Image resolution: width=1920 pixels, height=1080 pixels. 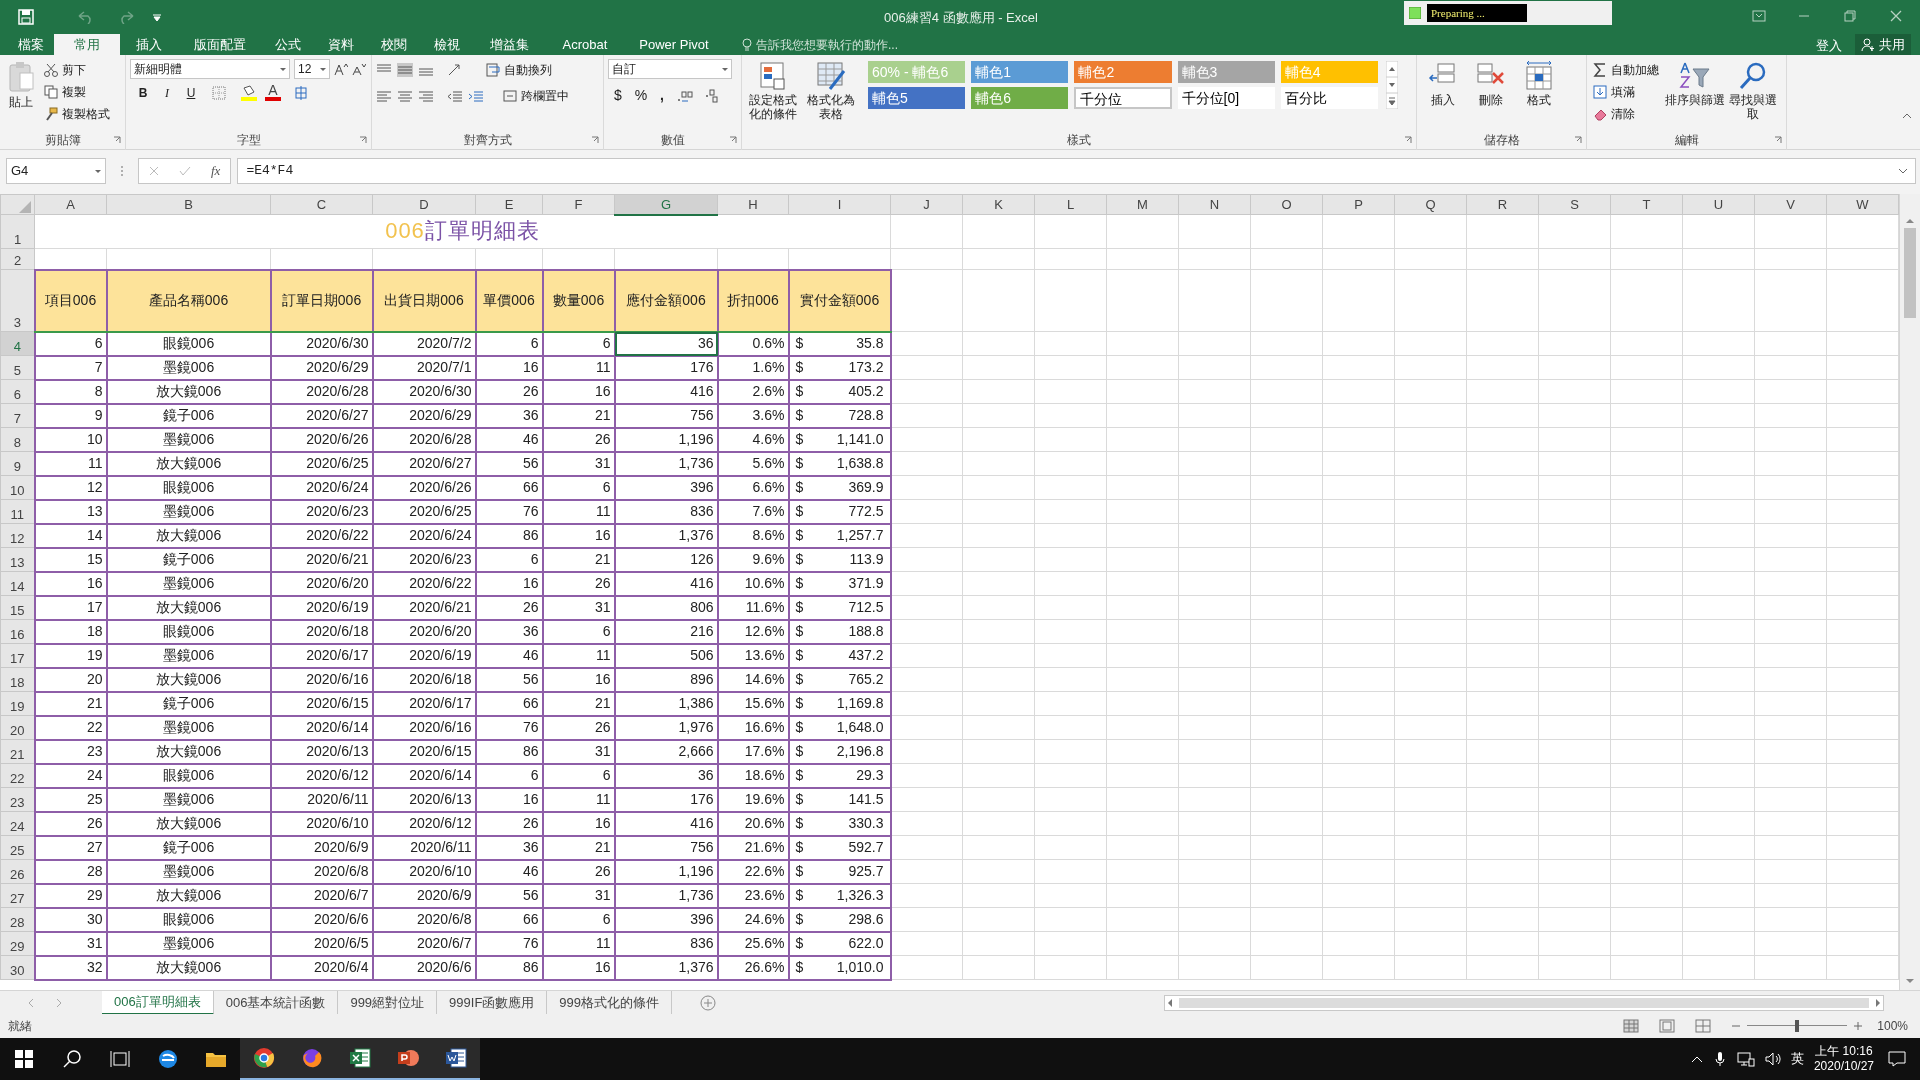 What do you see at coordinates (926, 204) in the screenshot?
I see `column-header: J` at bounding box center [926, 204].